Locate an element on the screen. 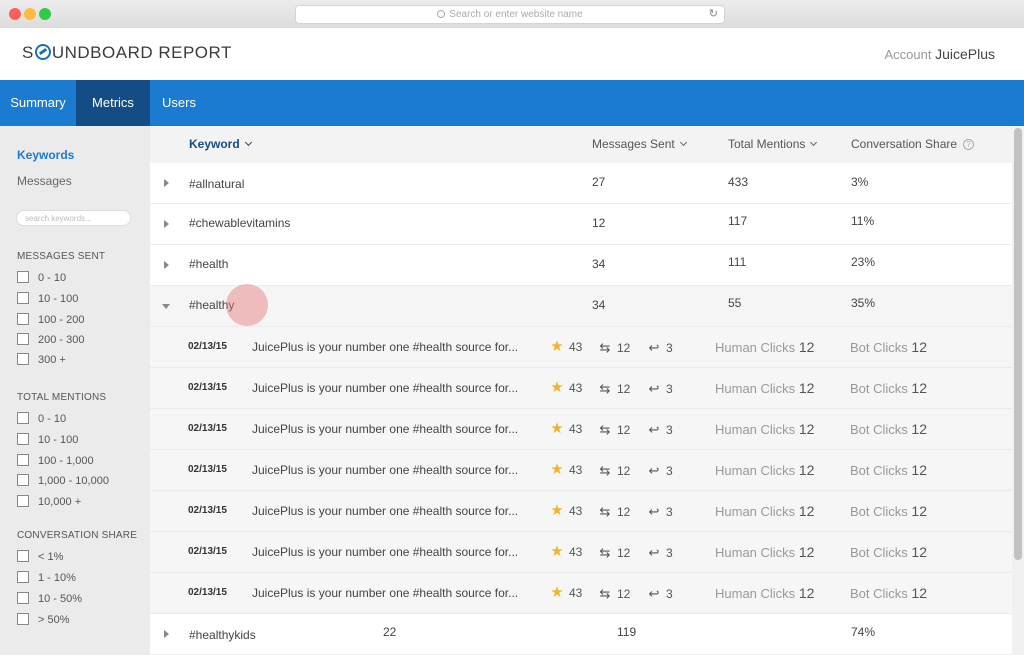 The height and width of the screenshot is (655, 1024). filter-label: 0 - 10 is located at coordinates (52, 278).